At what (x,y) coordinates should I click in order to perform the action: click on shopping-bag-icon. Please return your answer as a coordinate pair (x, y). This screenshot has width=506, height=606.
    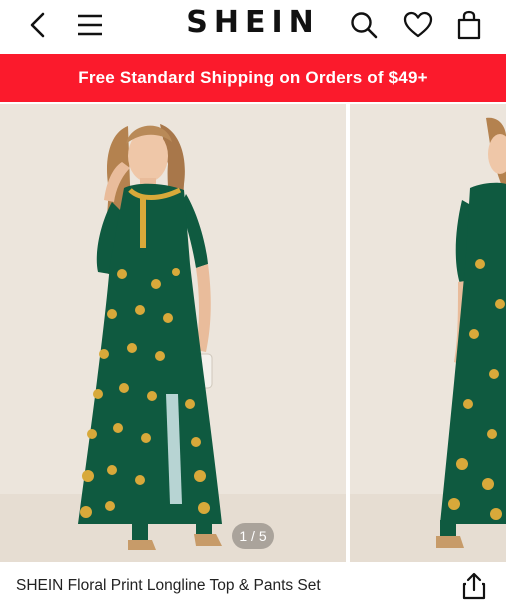
    Looking at the image, I should click on (469, 25).